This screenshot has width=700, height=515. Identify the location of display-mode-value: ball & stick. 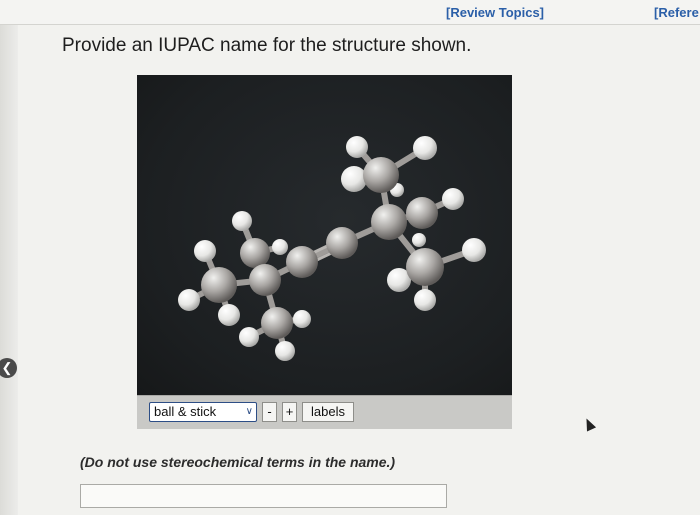
(185, 411).